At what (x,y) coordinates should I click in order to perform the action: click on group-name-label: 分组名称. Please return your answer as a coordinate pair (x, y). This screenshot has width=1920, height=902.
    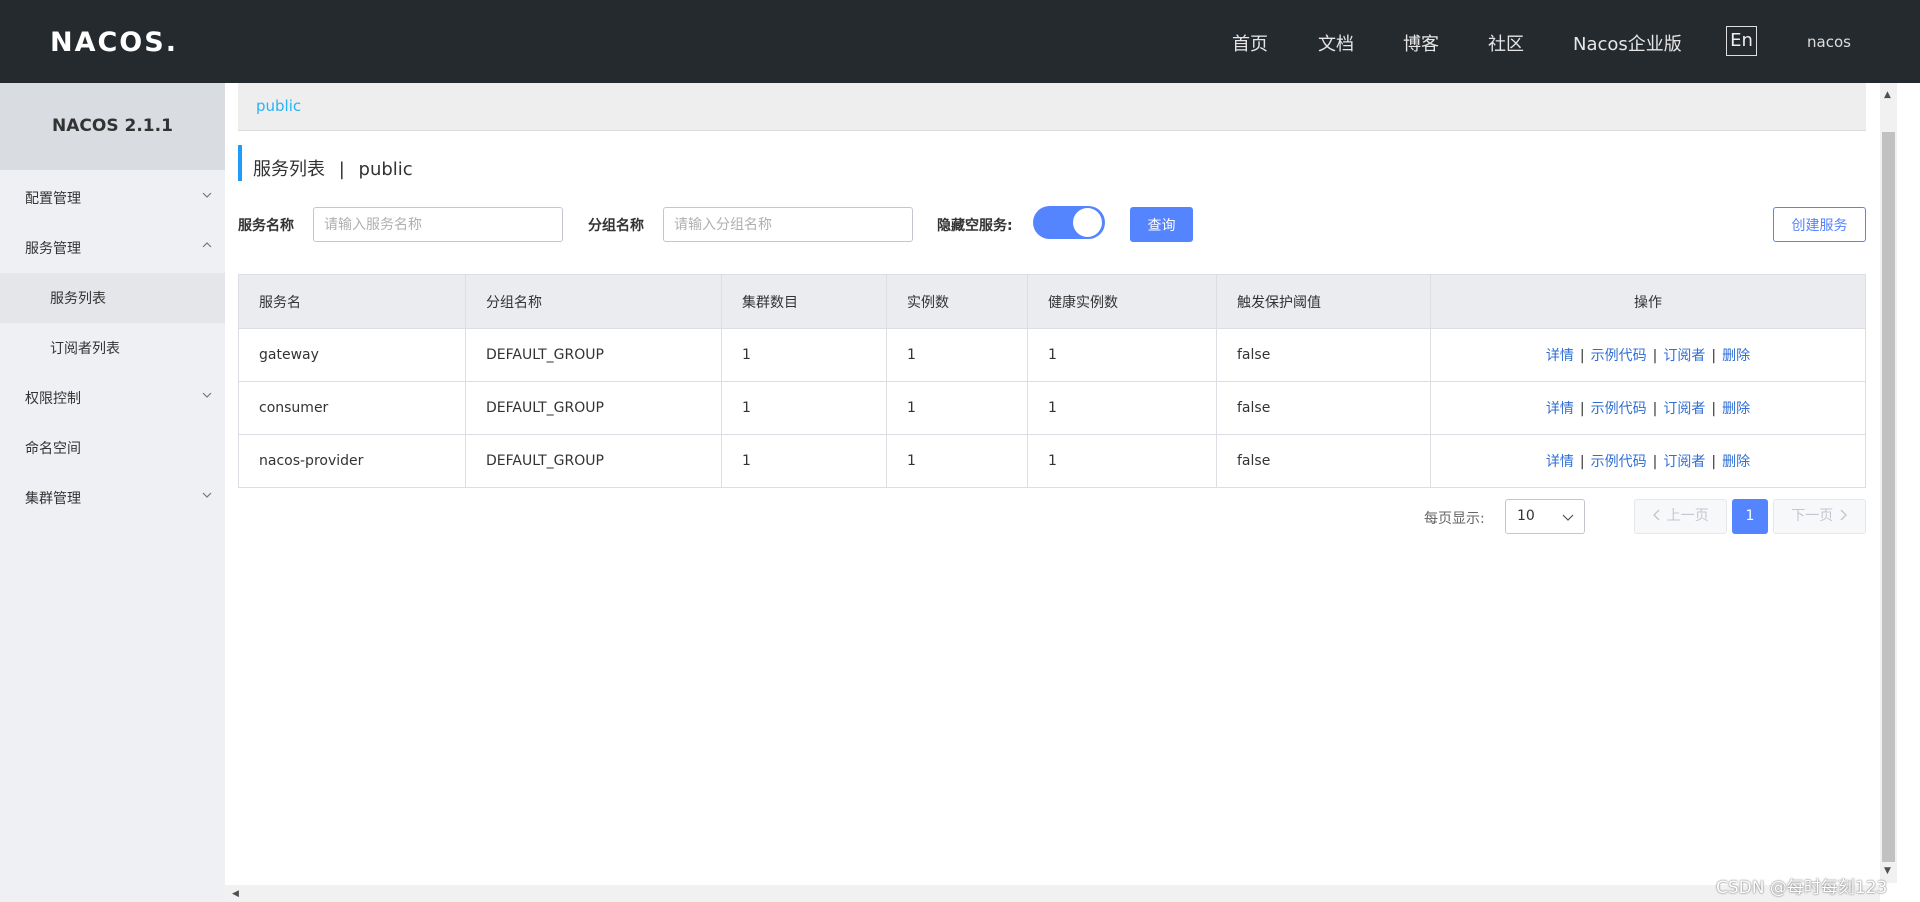
    Looking at the image, I should click on (616, 226).